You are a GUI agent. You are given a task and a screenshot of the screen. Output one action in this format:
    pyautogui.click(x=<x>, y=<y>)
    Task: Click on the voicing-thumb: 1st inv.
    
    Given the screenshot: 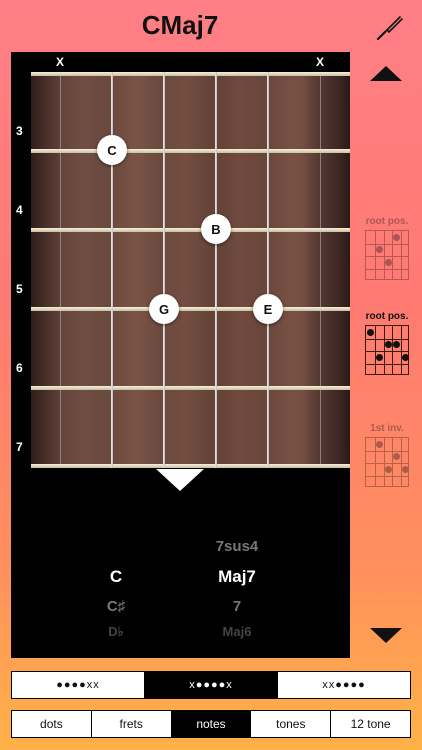 What is the action you would take?
    pyautogui.click(x=387, y=455)
    